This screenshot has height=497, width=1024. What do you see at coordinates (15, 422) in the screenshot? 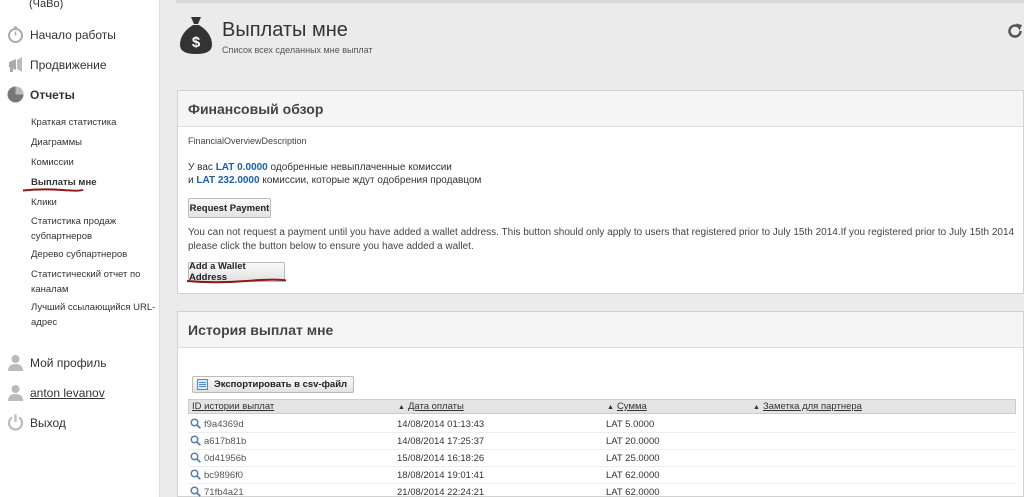
I see `power-icon` at bounding box center [15, 422].